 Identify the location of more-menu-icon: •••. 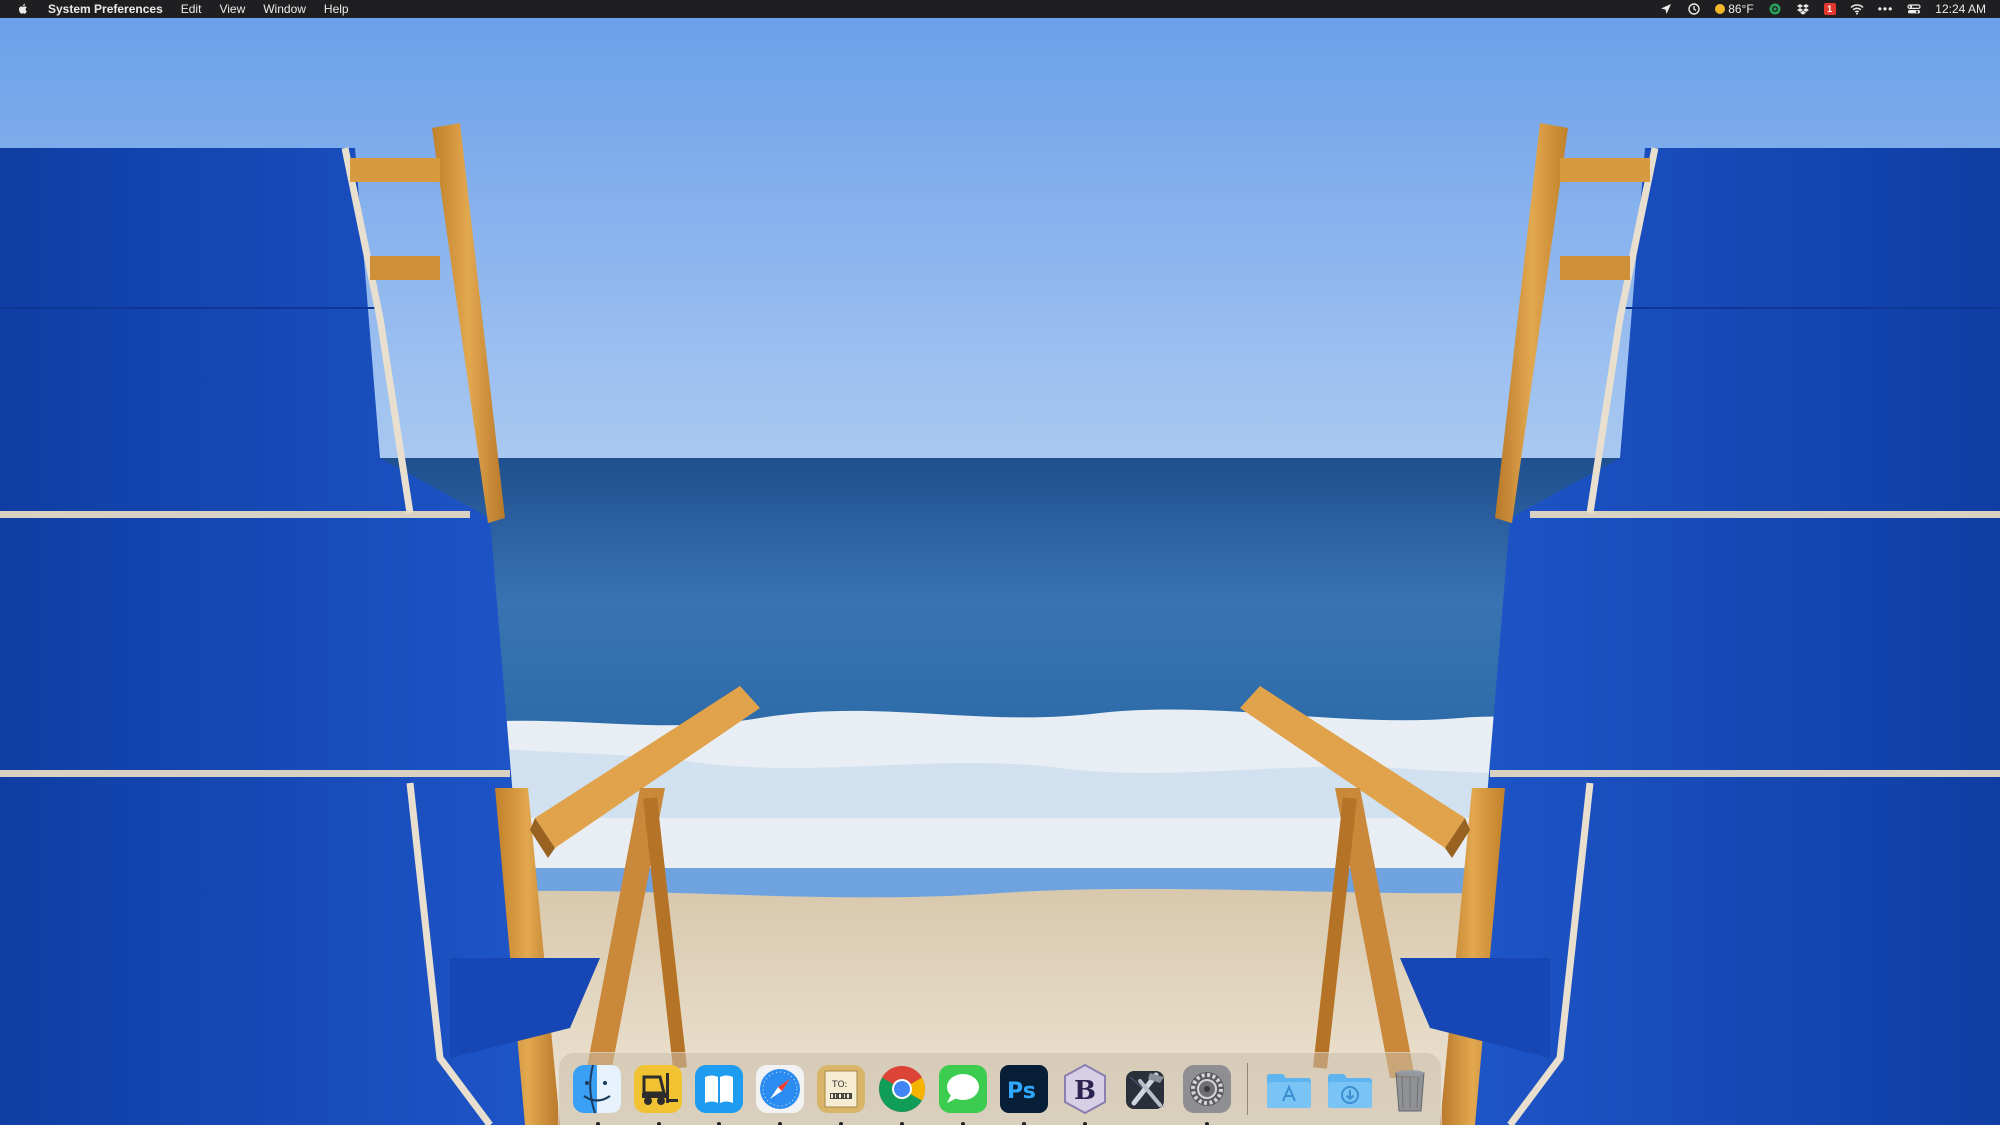
(1886, 9).